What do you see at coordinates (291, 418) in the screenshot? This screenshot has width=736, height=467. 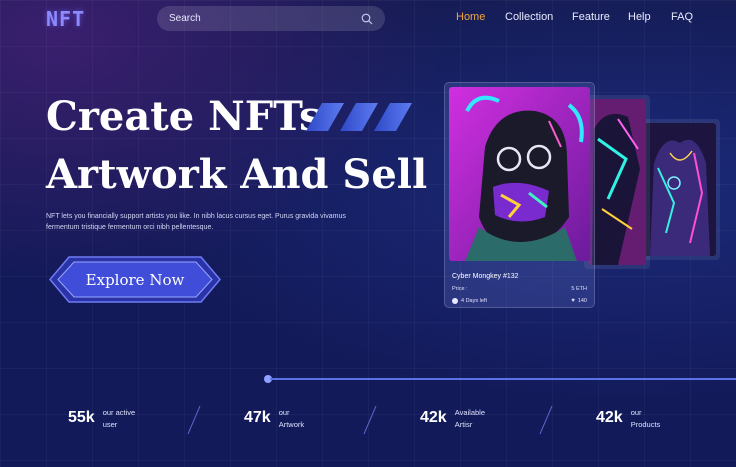 I see `stat-label: our Artwork` at bounding box center [291, 418].